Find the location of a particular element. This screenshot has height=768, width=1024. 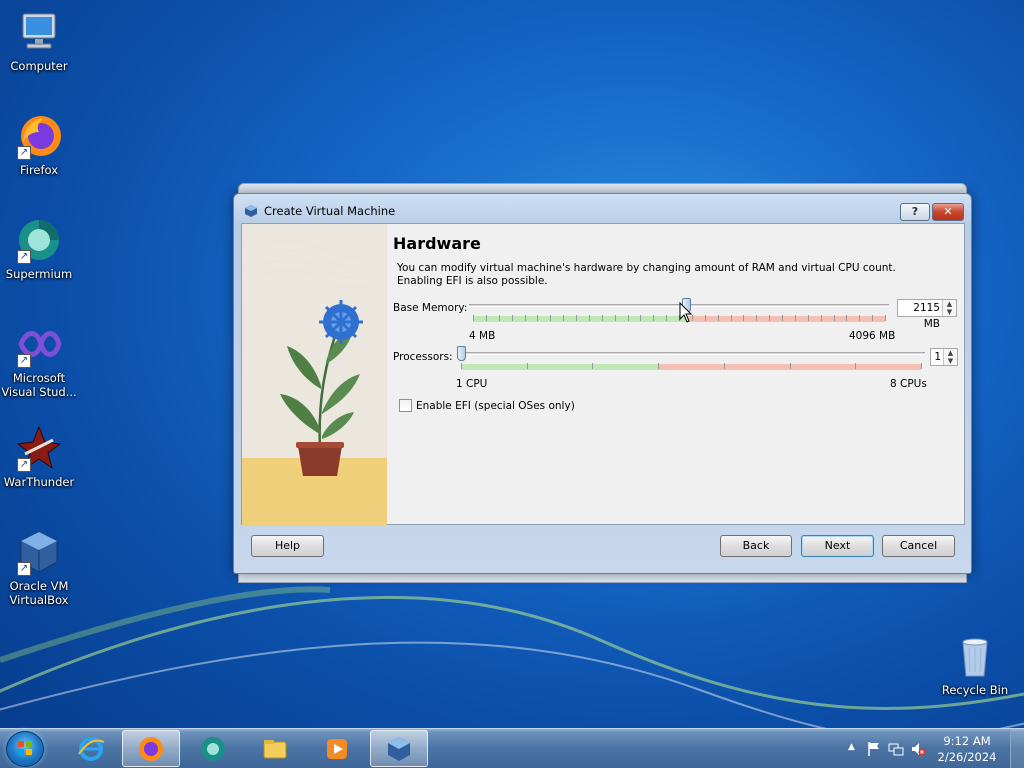

desktop-icon-recycle-bin: Recycle Bin is located at coordinates (975, 664).